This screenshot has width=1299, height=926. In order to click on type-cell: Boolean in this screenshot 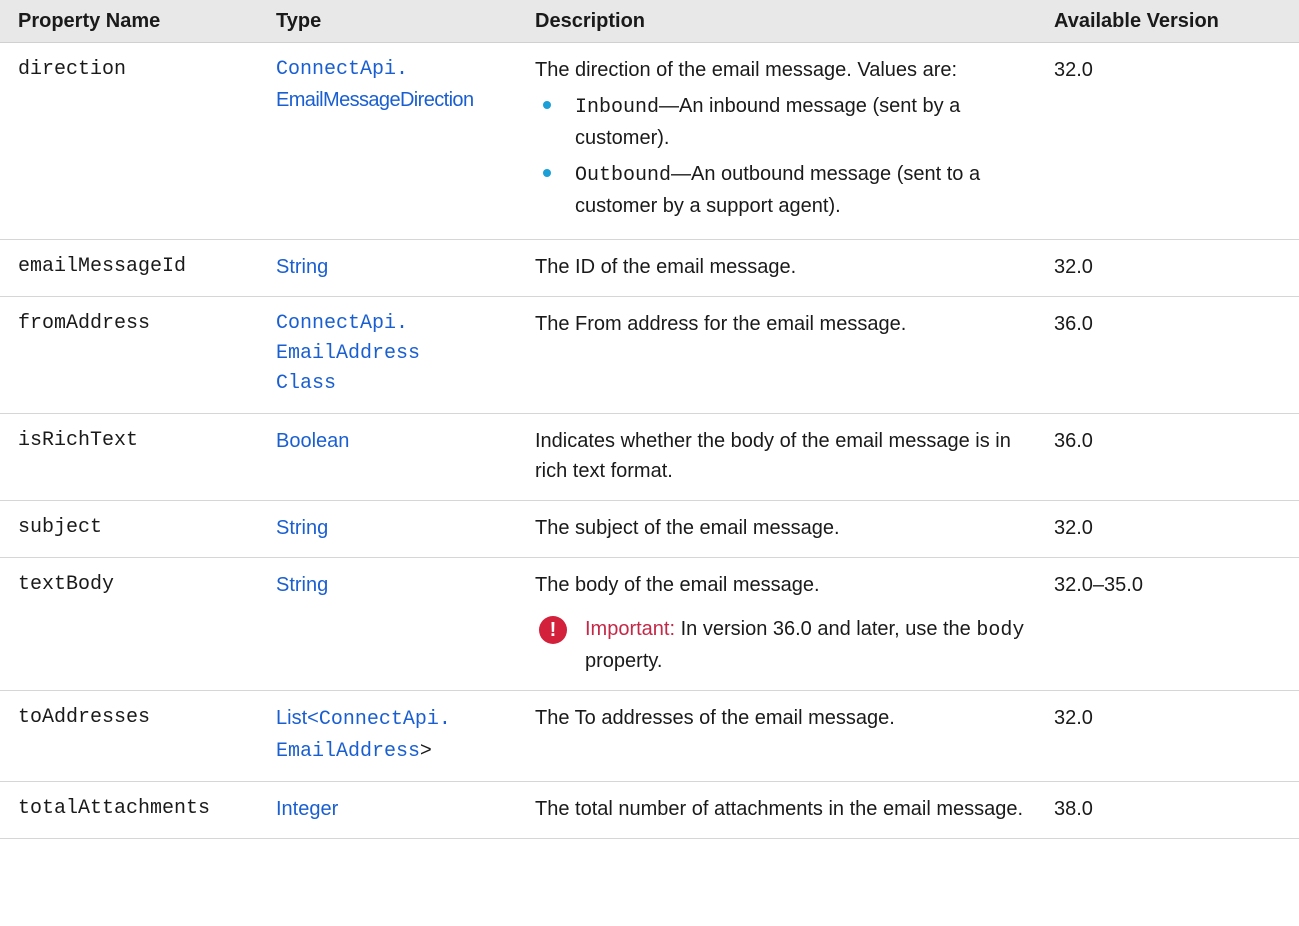, I will do `click(397, 457)`.